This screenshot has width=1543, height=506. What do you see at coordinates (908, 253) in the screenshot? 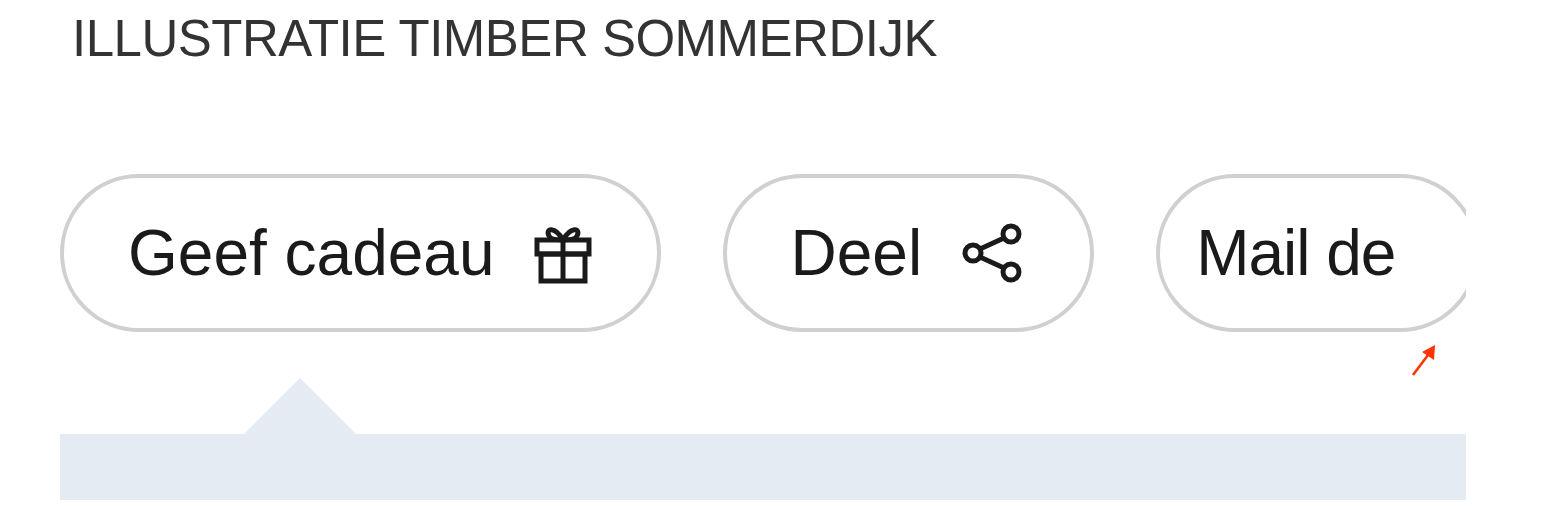
I see `share-button: Deel` at bounding box center [908, 253].